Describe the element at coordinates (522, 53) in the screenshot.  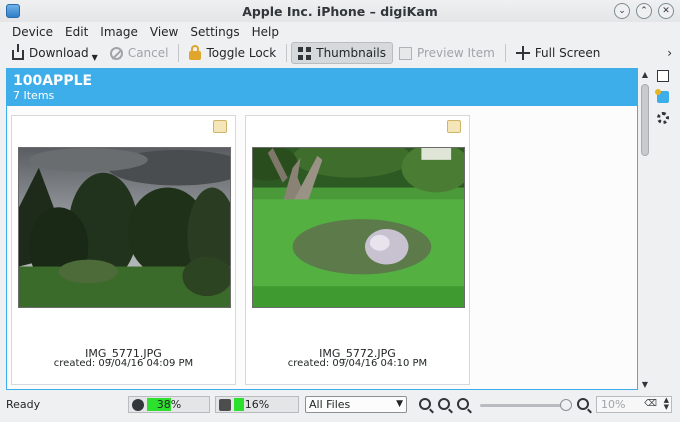
I see `full-screen-icon` at that location.